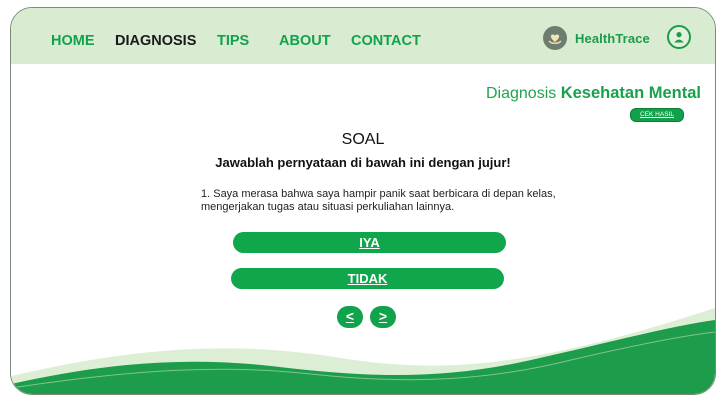  I want to click on cek-hasil-button: CEK HASIL, so click(657, 115).